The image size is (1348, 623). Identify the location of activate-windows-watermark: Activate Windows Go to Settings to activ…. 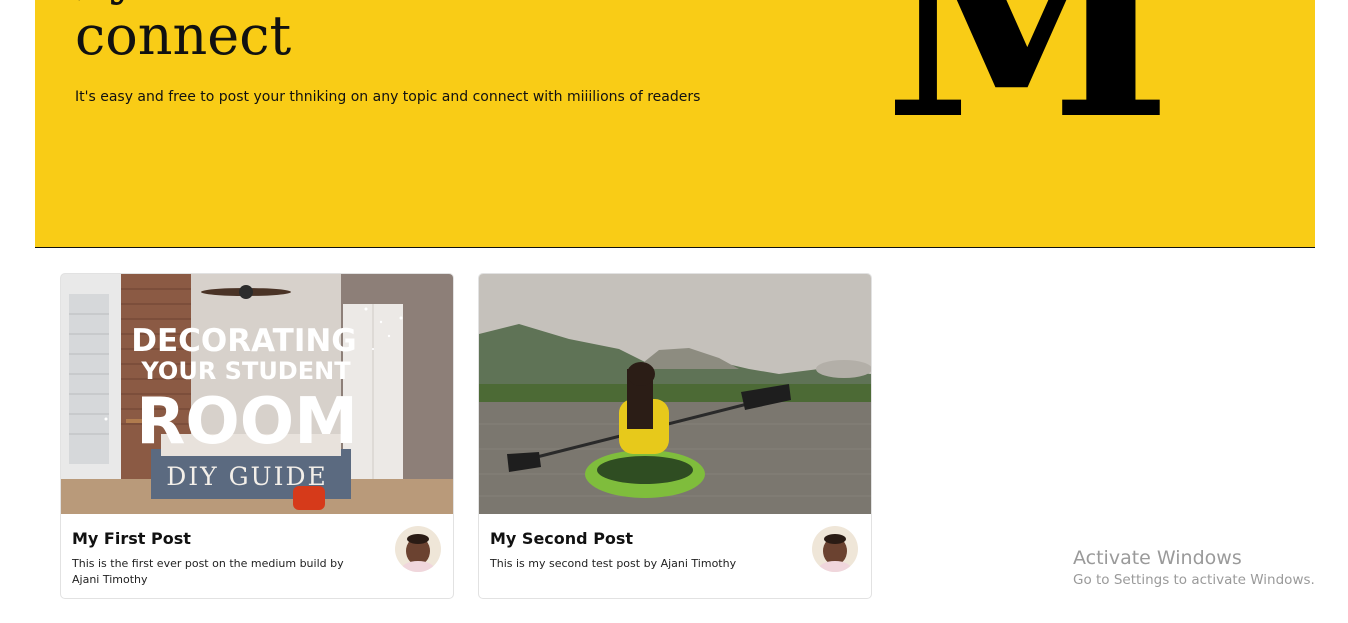
(1194, 568).